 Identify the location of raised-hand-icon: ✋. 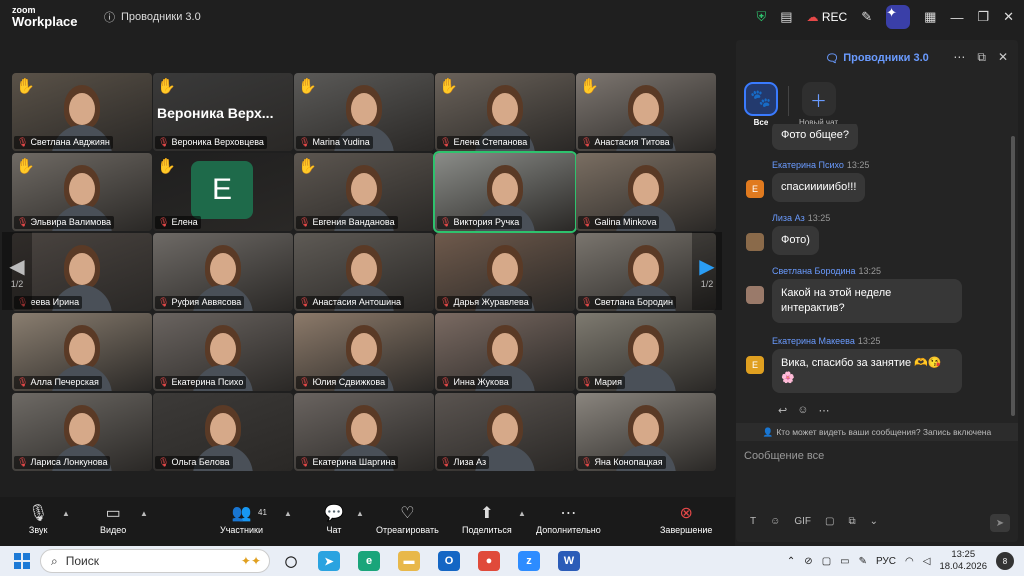
(589, 86).